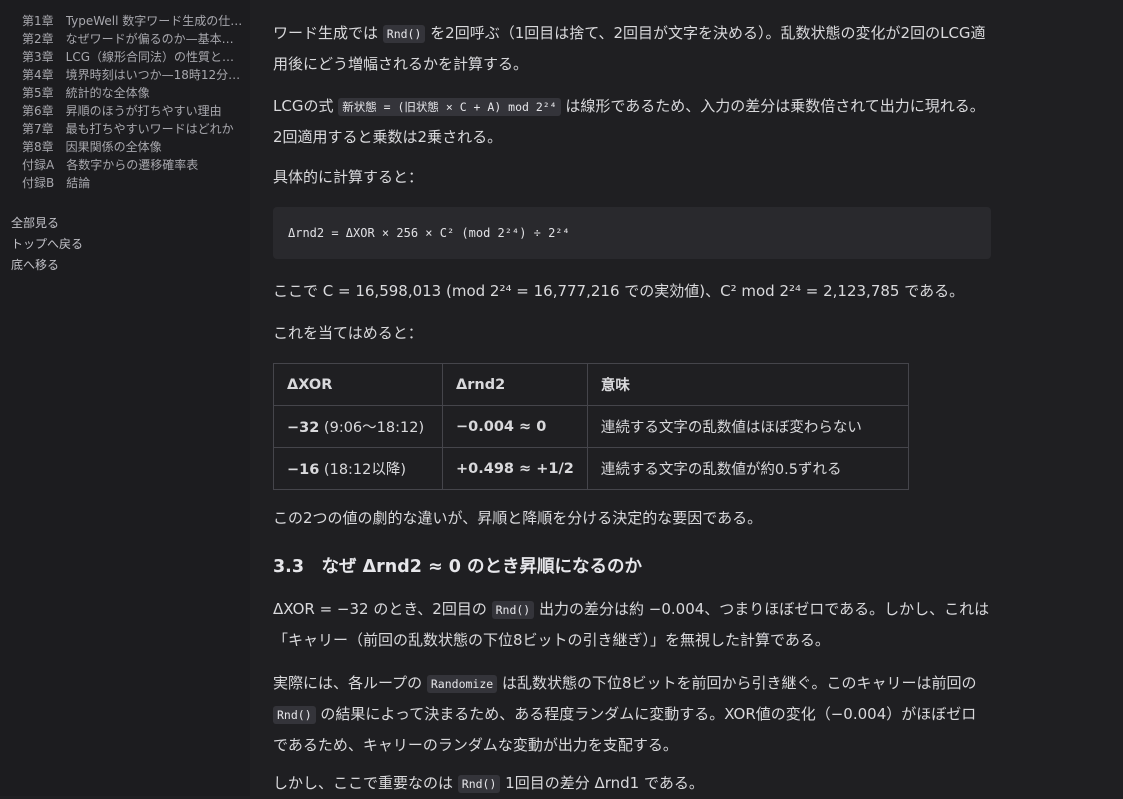 The width and height of the screenshot is (1123, 799). I want to click on back-to-top-link: トップへ戻る, so click(47, 244).